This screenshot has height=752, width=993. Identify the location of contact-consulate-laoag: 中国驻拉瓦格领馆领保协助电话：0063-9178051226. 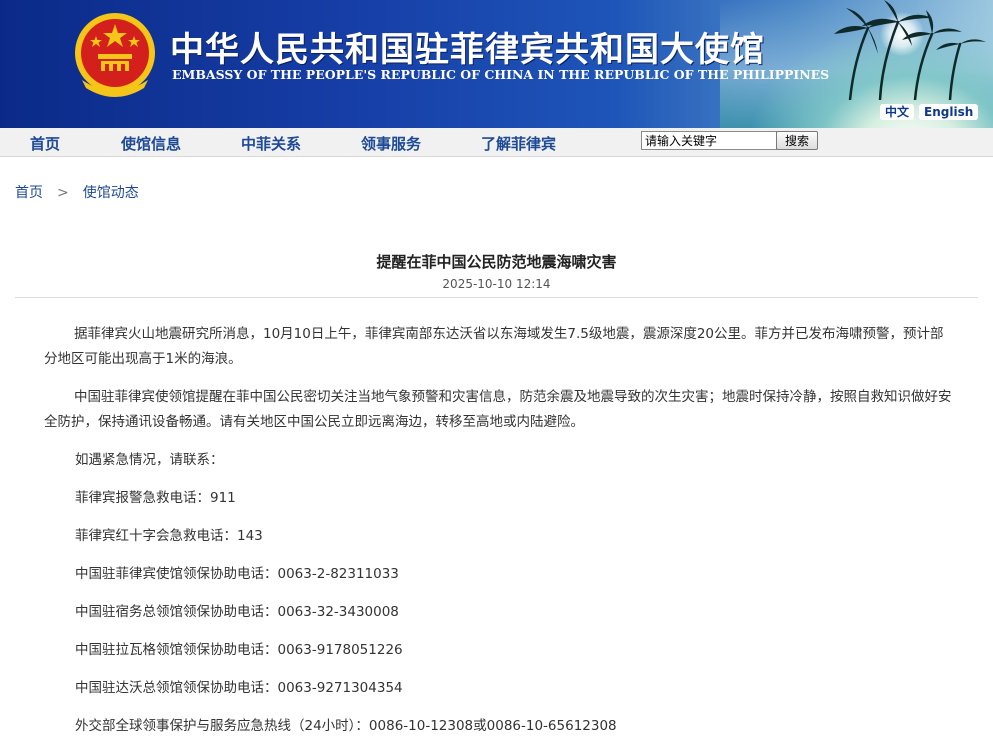
(239, 650).